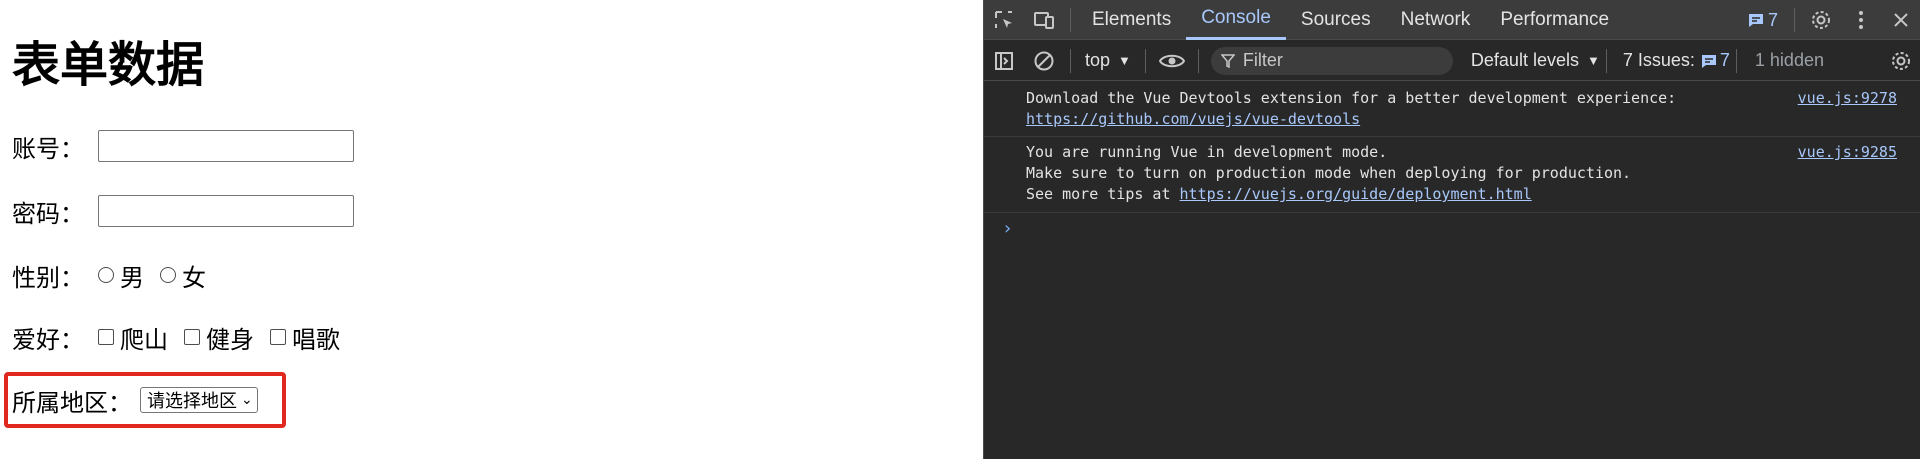  What do you see at coordinates (226, 211) in the screenshot?
I see `password-input` at bounding box center [226, 211].